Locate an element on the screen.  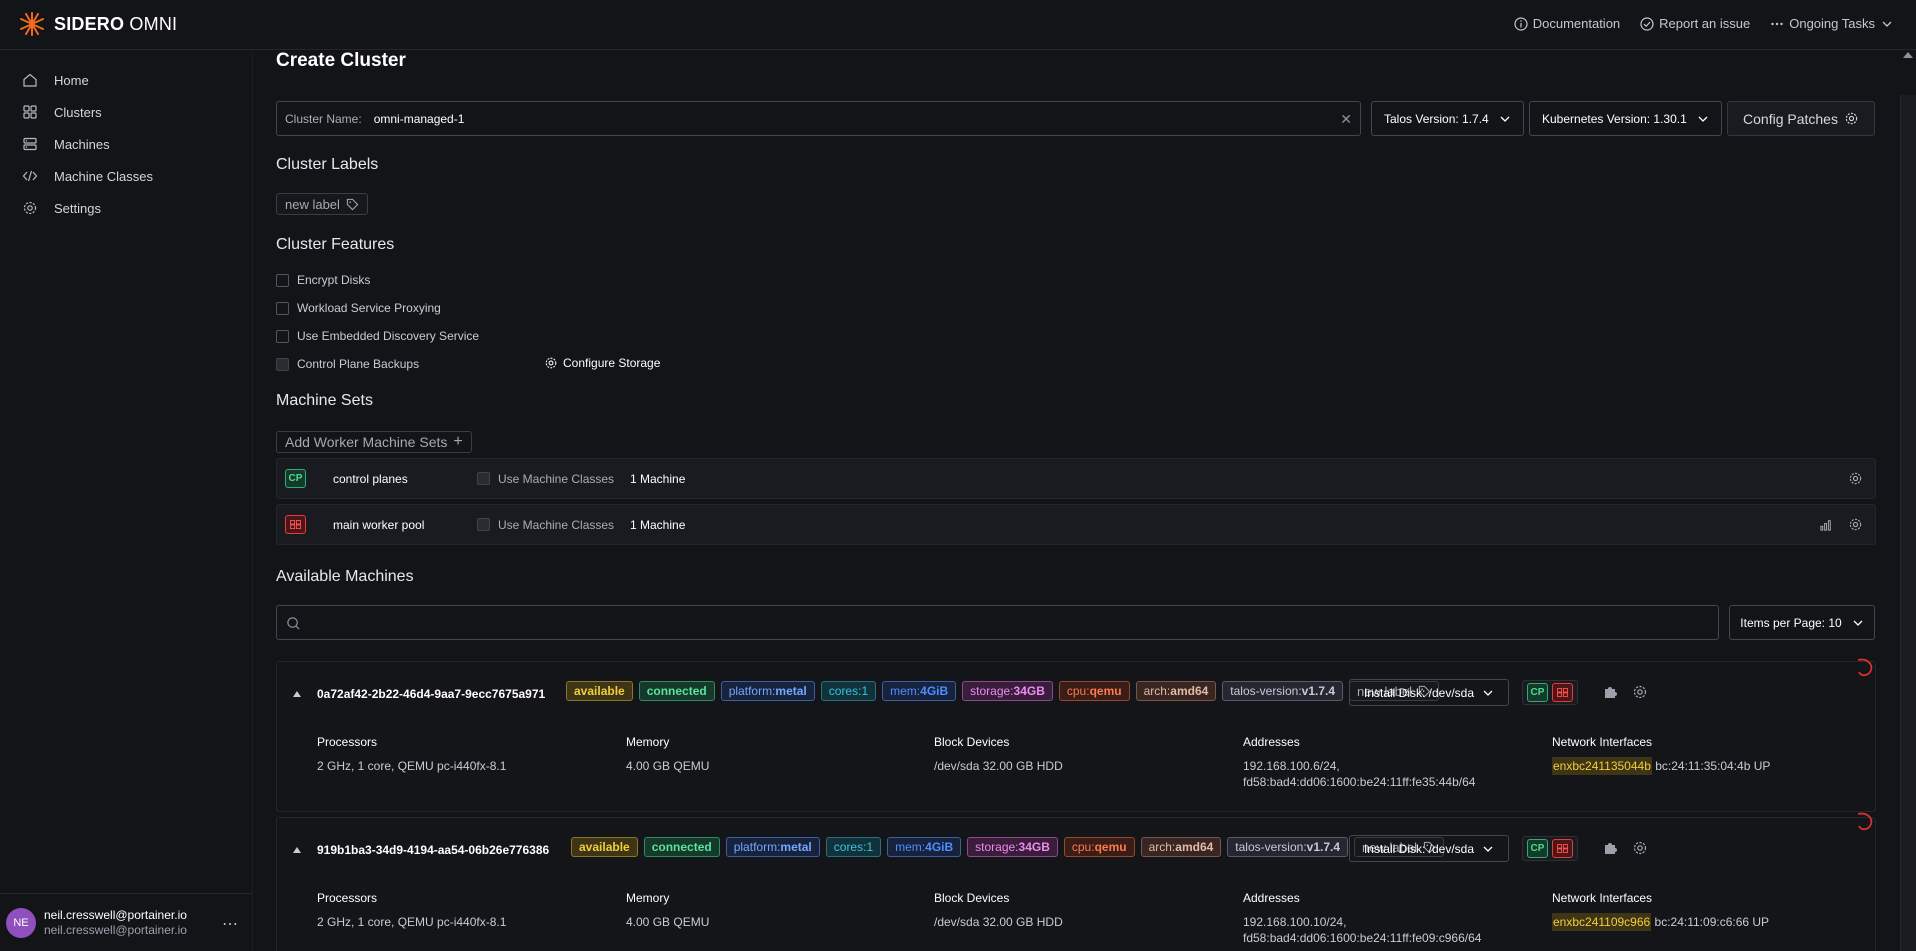
feature-label: Control Plane Backups is located at coordinates (358, 364).